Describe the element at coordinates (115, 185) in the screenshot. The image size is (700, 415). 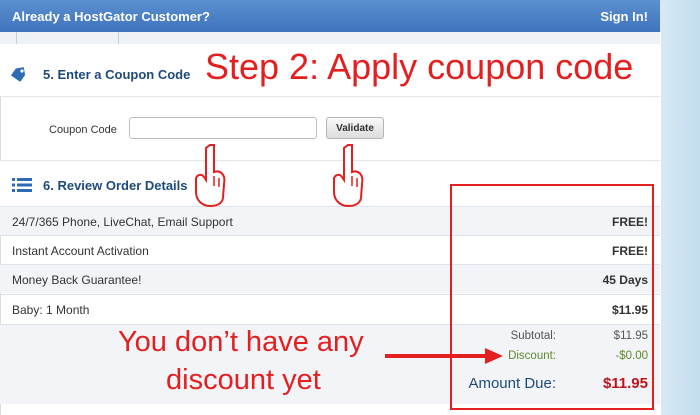
I see `review-section-title: 6. Review Order Details` at that location.